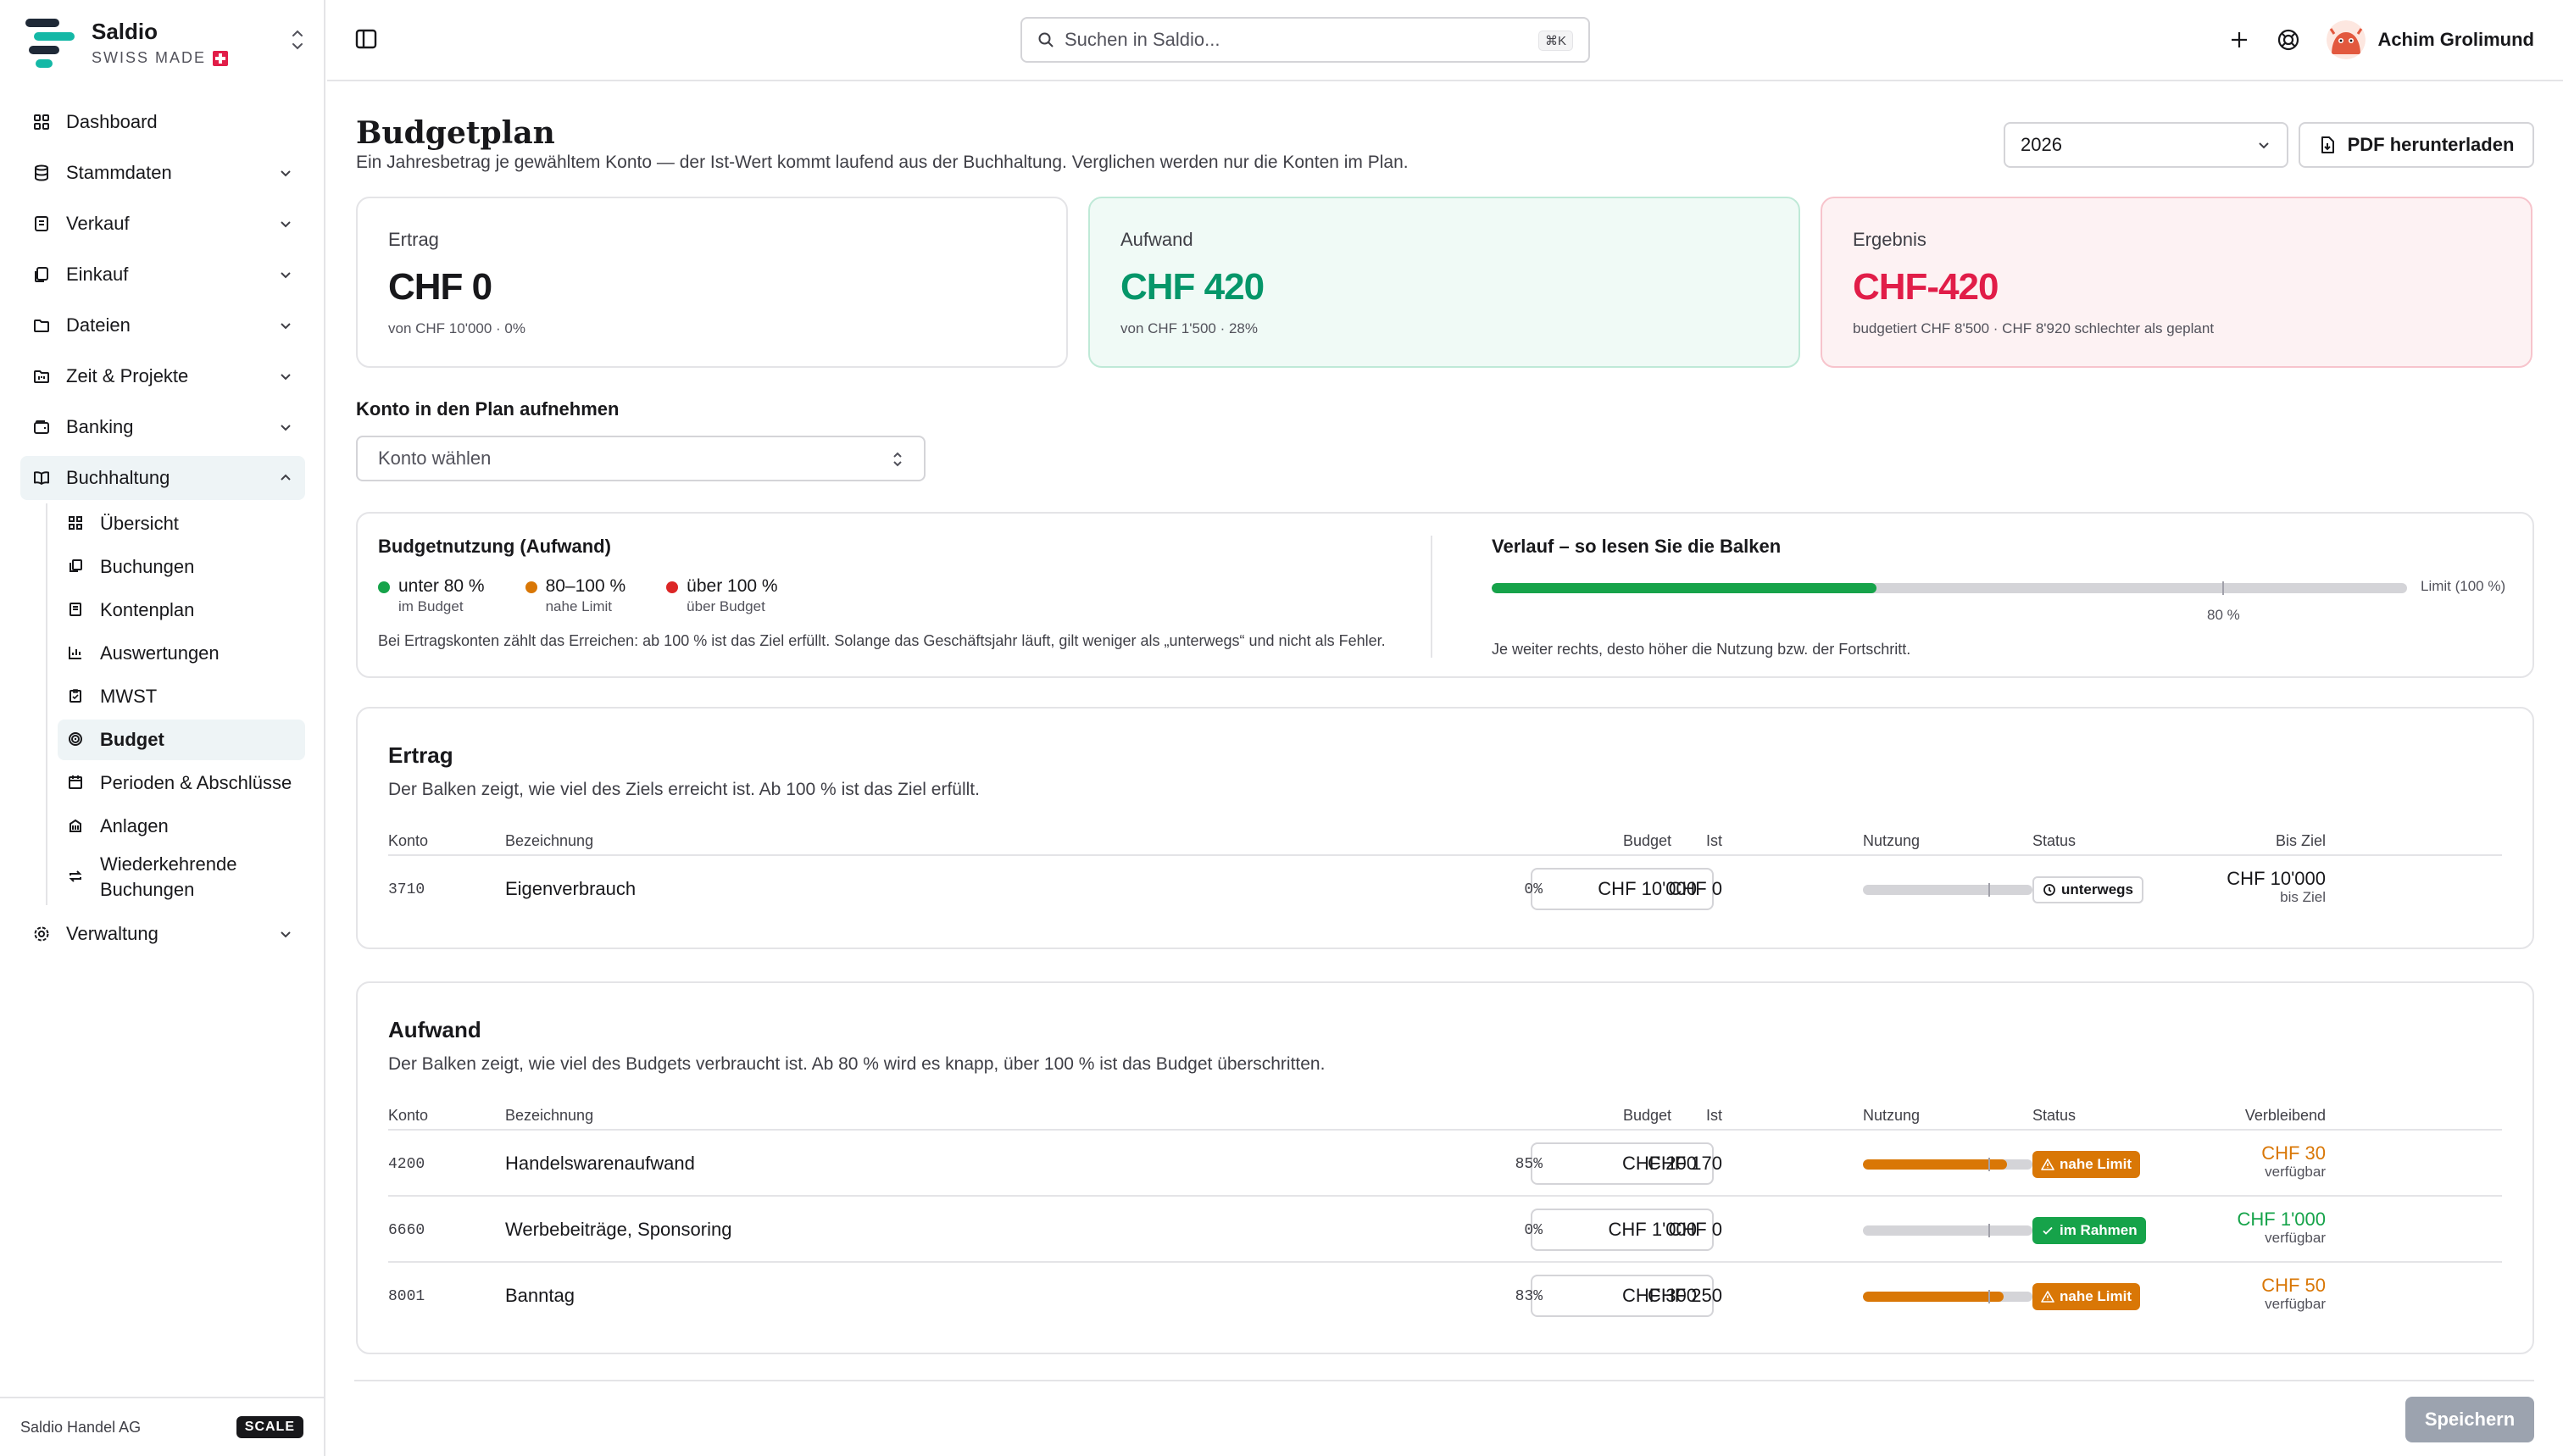 The height and width of the screenshot is (1456, 2563). I want to click on nav-label: Dateien, so click(98, 325).